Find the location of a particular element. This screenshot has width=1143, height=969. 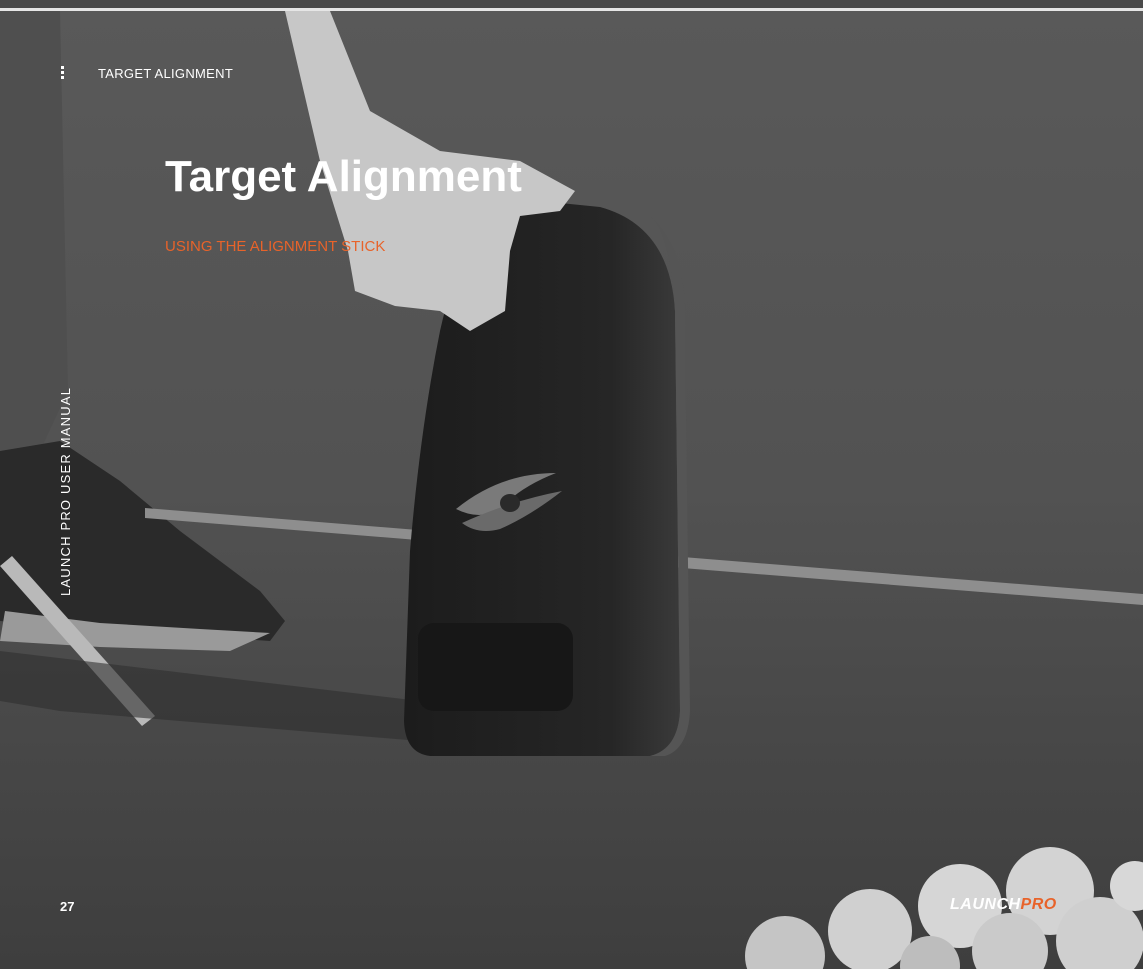

page-number: 27 is located at coordinates (67, 906).